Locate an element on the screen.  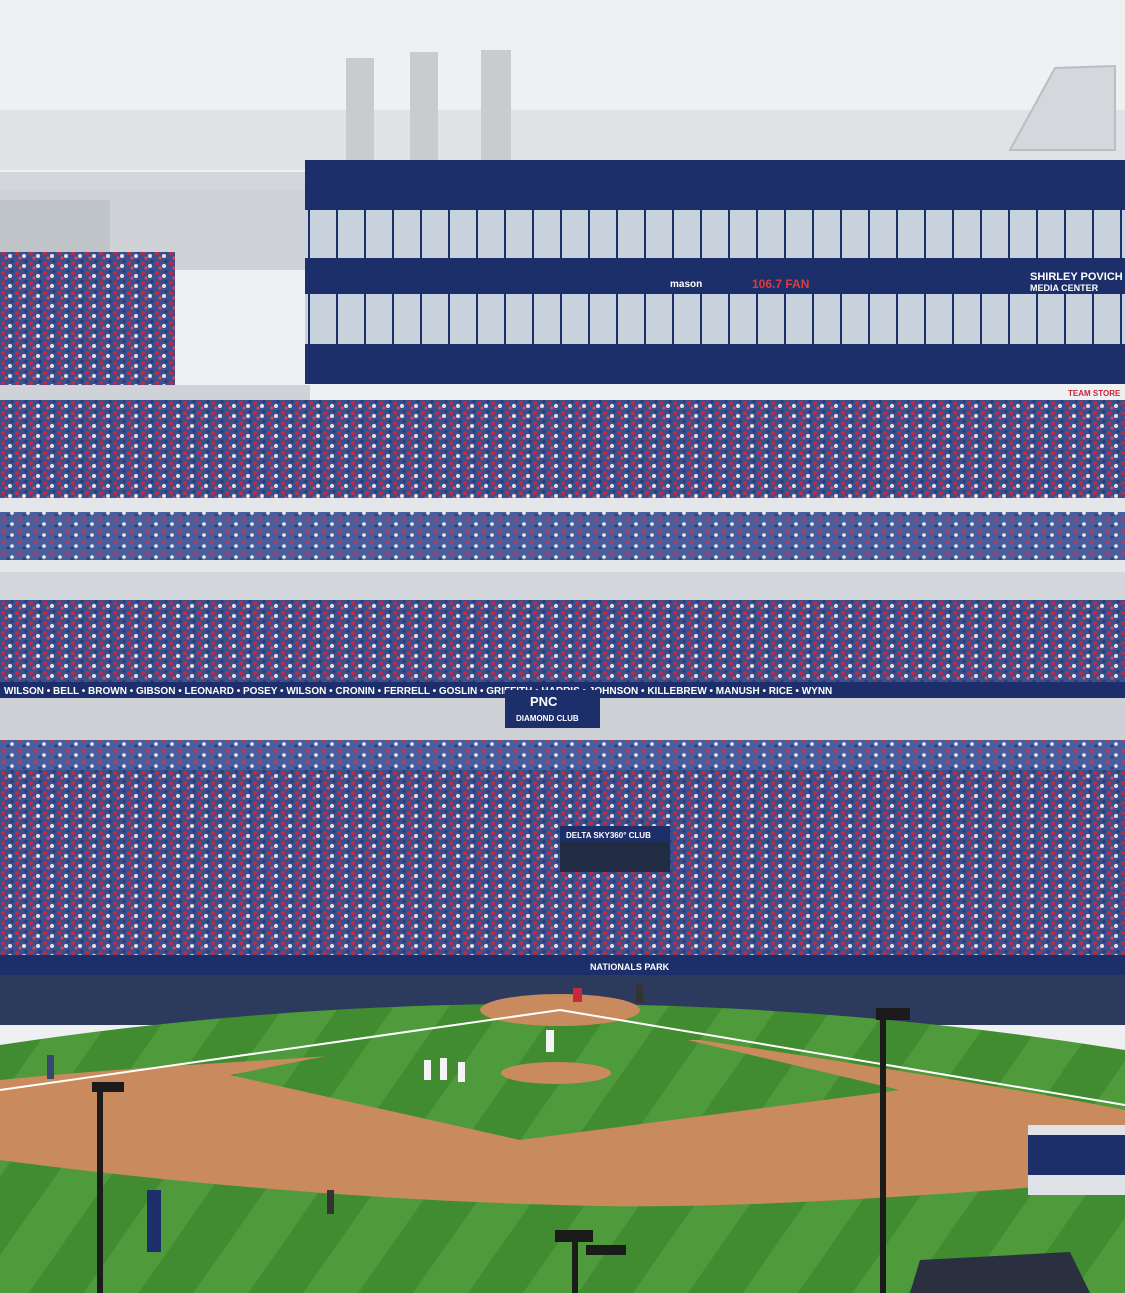
radio-sign: 106.7 FAN is located at coordinates (780, 284).